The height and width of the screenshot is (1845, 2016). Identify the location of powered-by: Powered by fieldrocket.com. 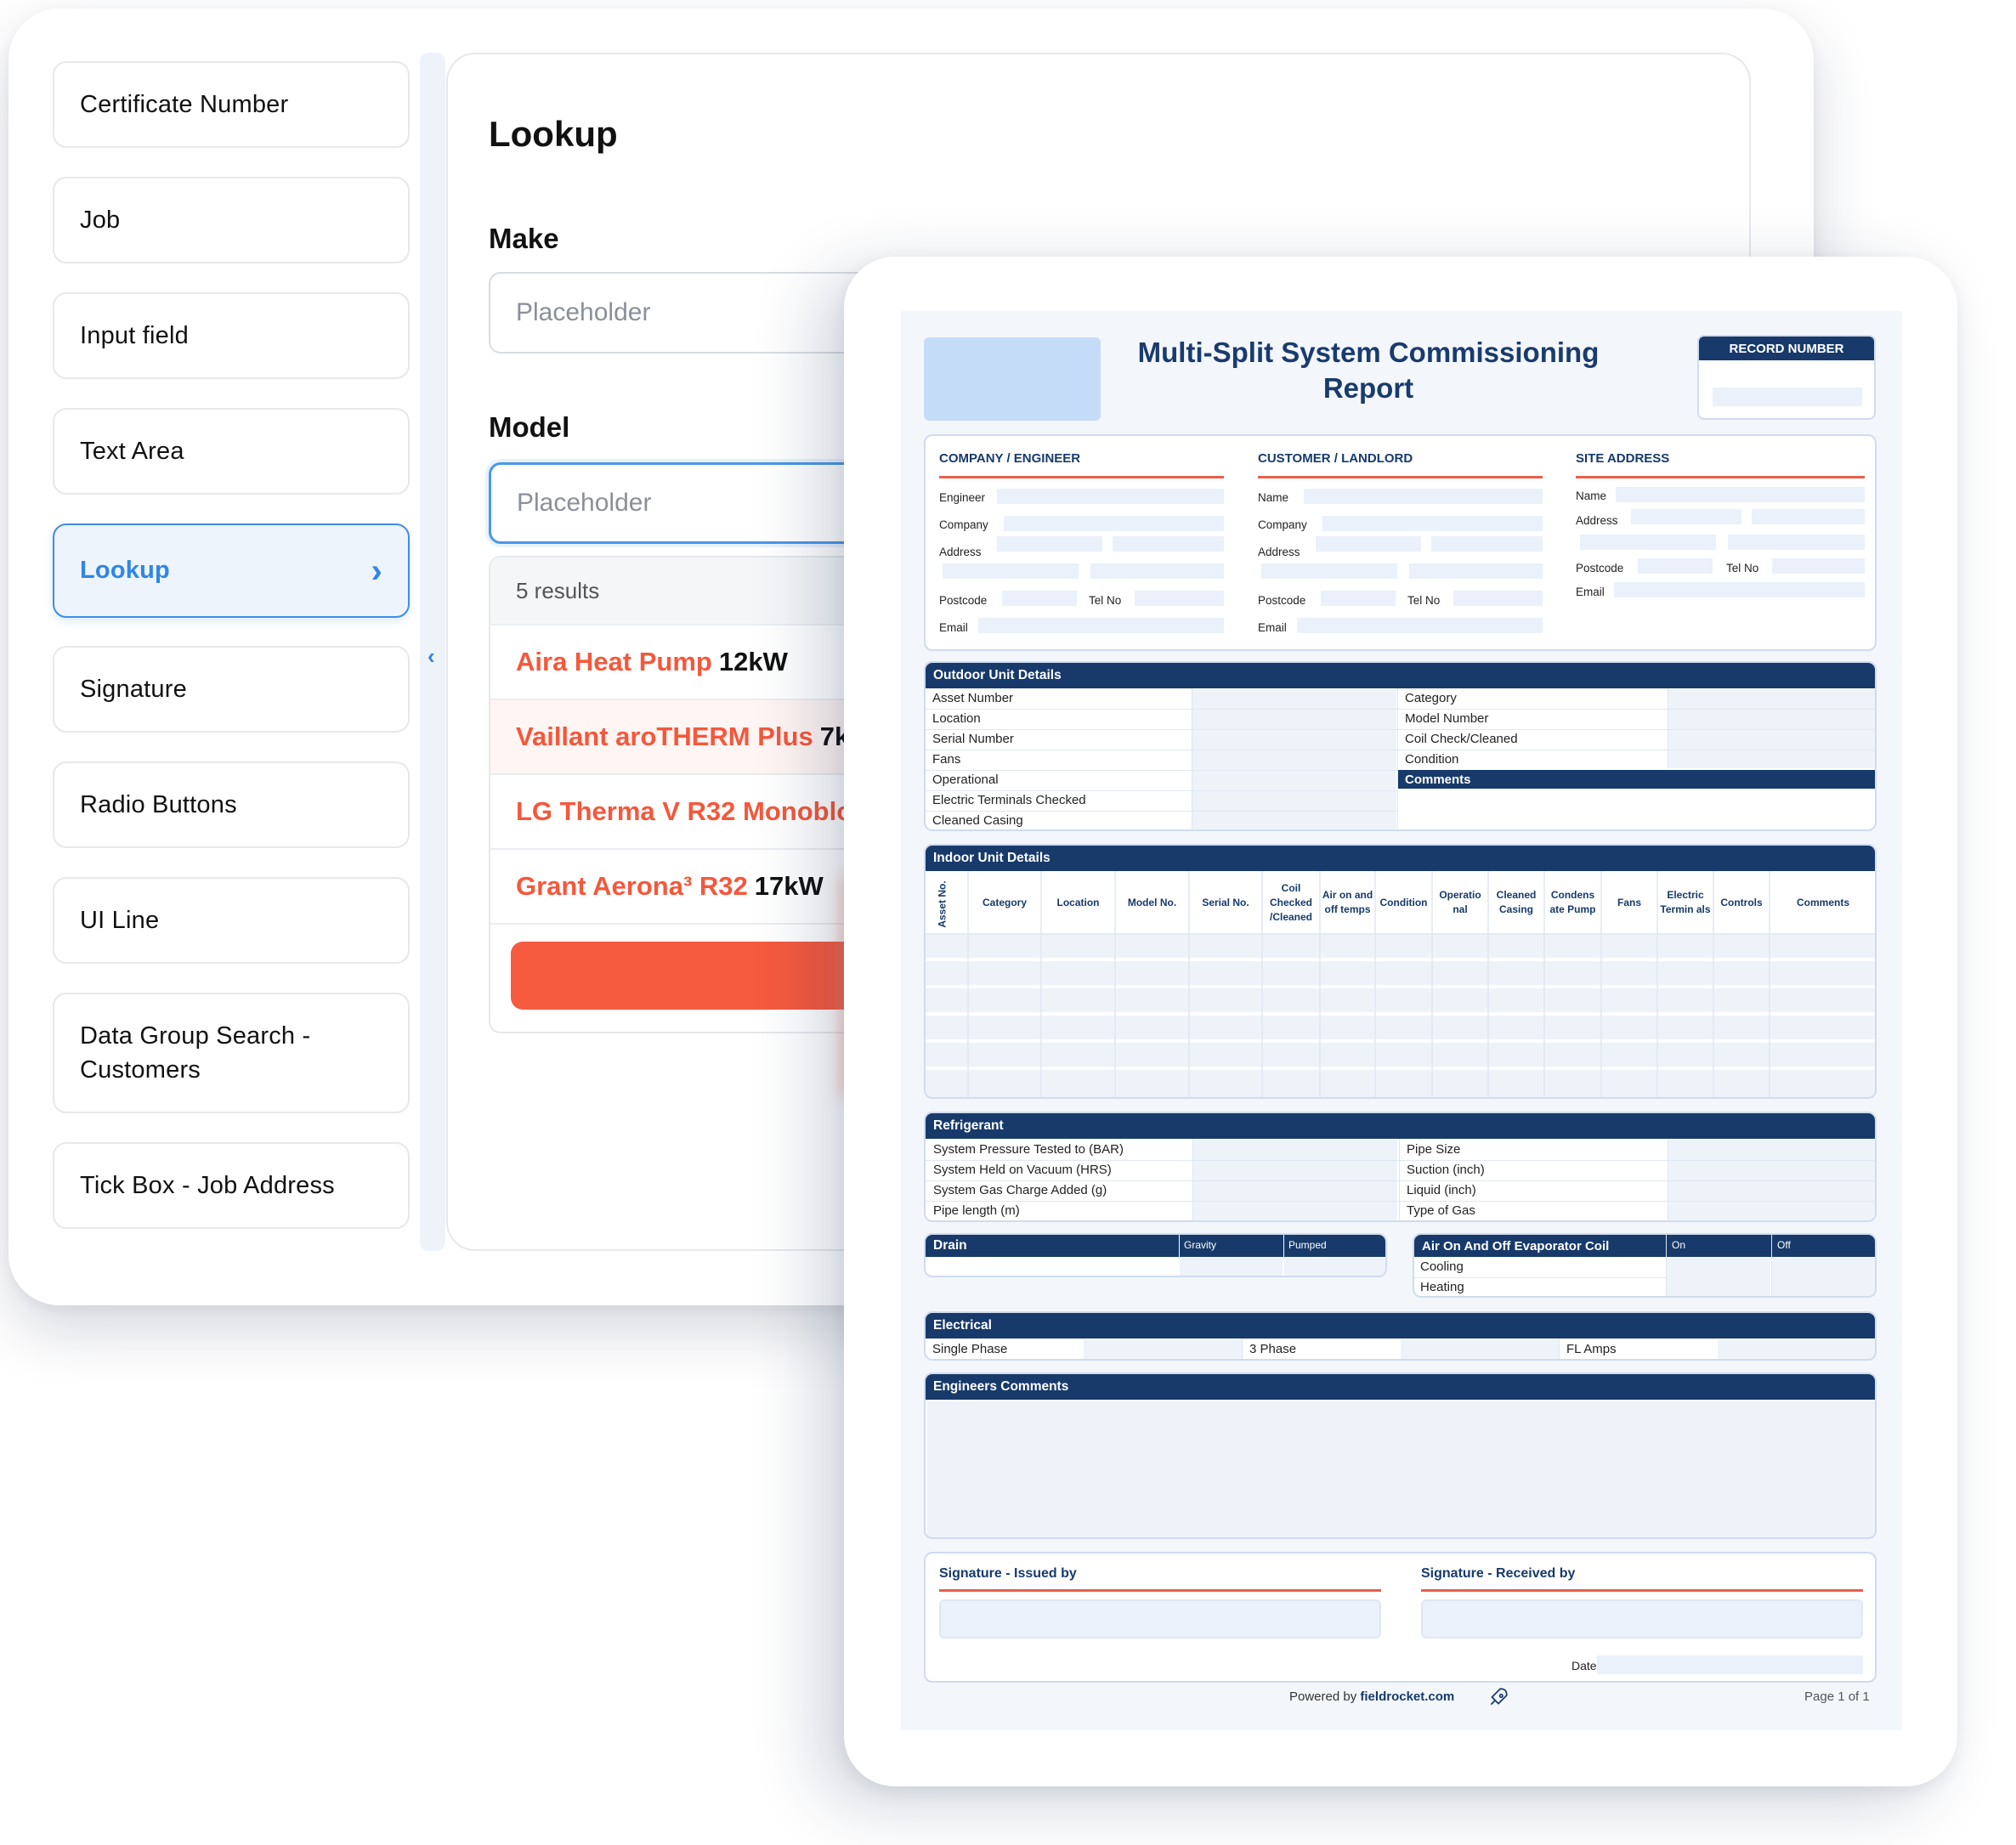
(1372, 1696).